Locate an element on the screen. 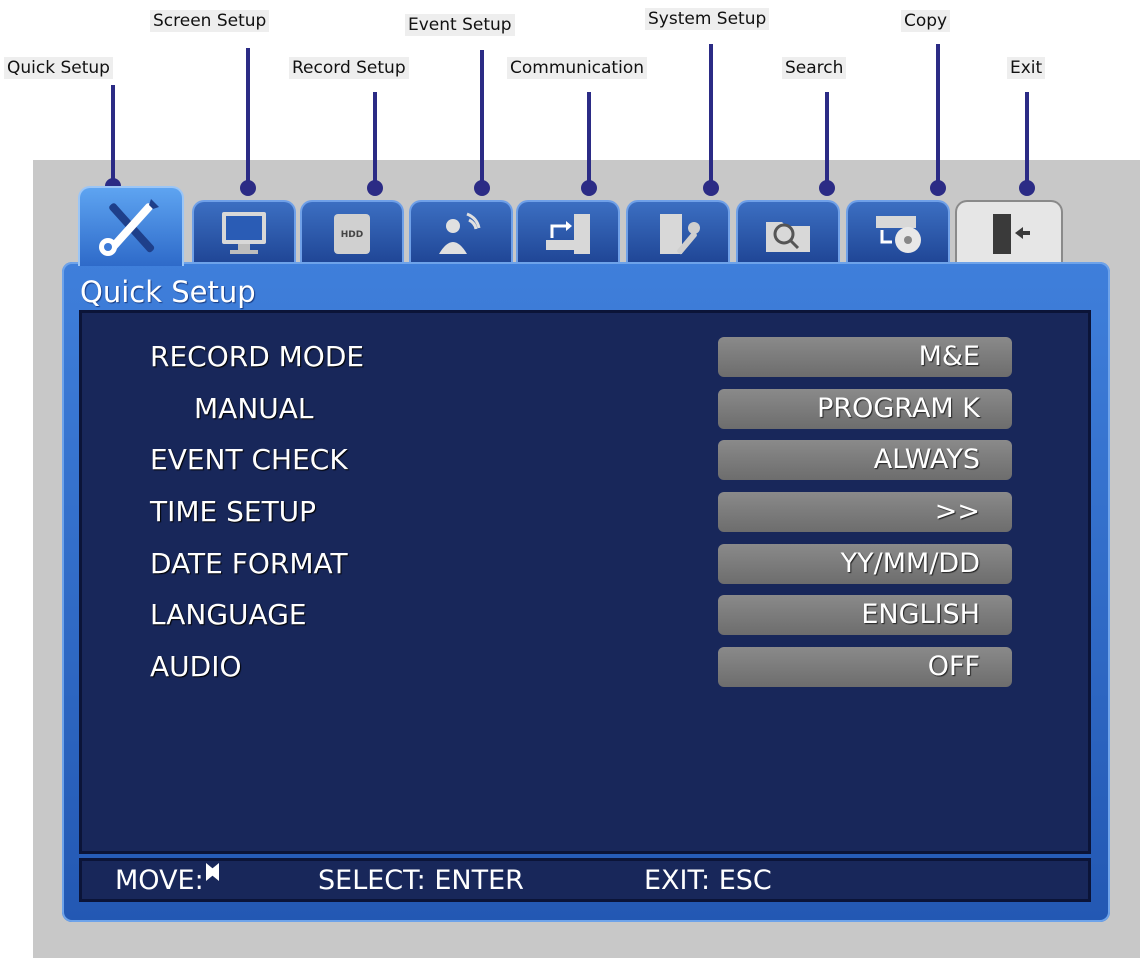 This screenshot has width=1140, height=958. time-setup-label: TIME SETUP is located at coordinates (233, 511).